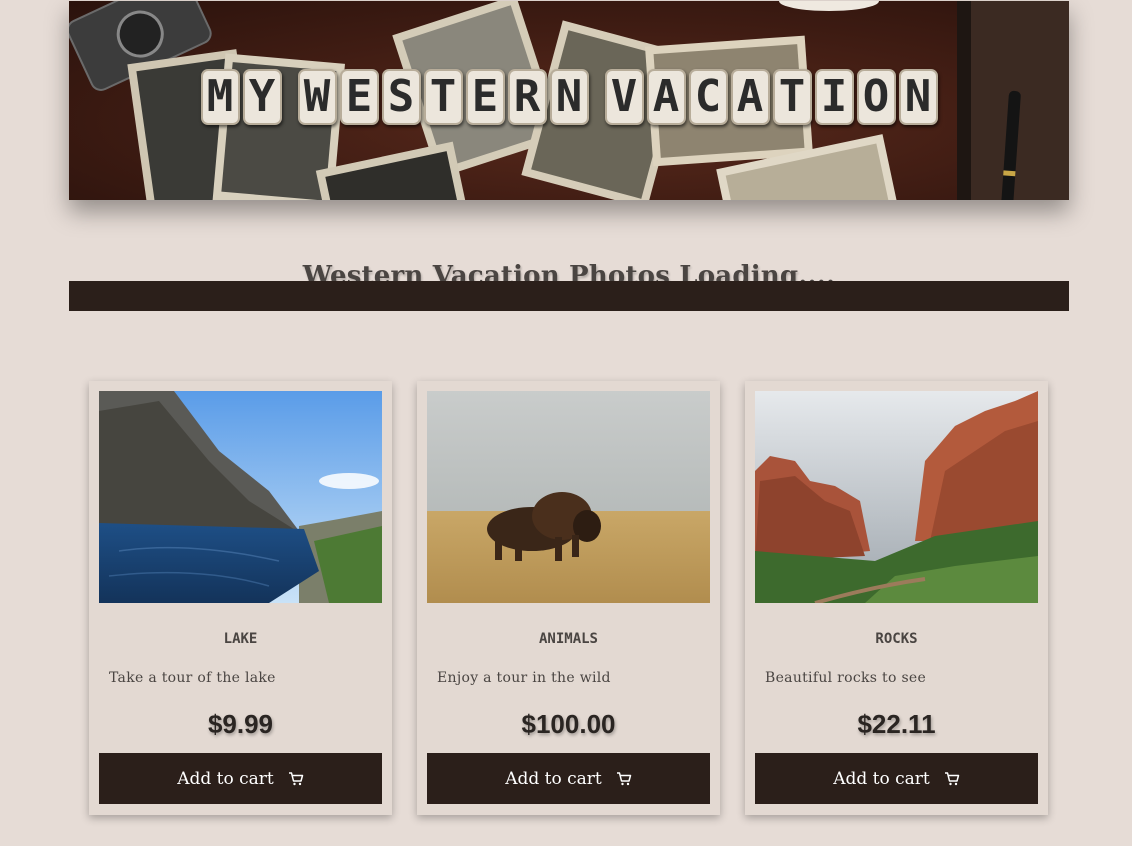 Image resolution: width=1132 pixels, height=846 pixels. I want to click on add-to-cart-button-lake: Add to cart, so click(240, 778).